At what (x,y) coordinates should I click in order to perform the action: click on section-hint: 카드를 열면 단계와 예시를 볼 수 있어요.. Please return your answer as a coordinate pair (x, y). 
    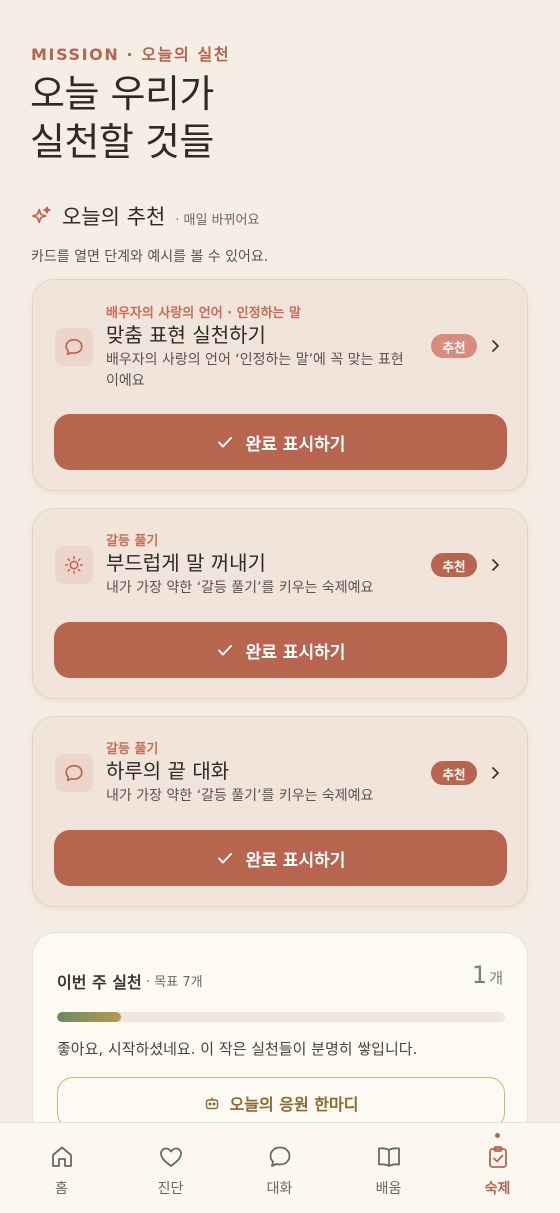
    Looking at the image, I should click on (150, 257).